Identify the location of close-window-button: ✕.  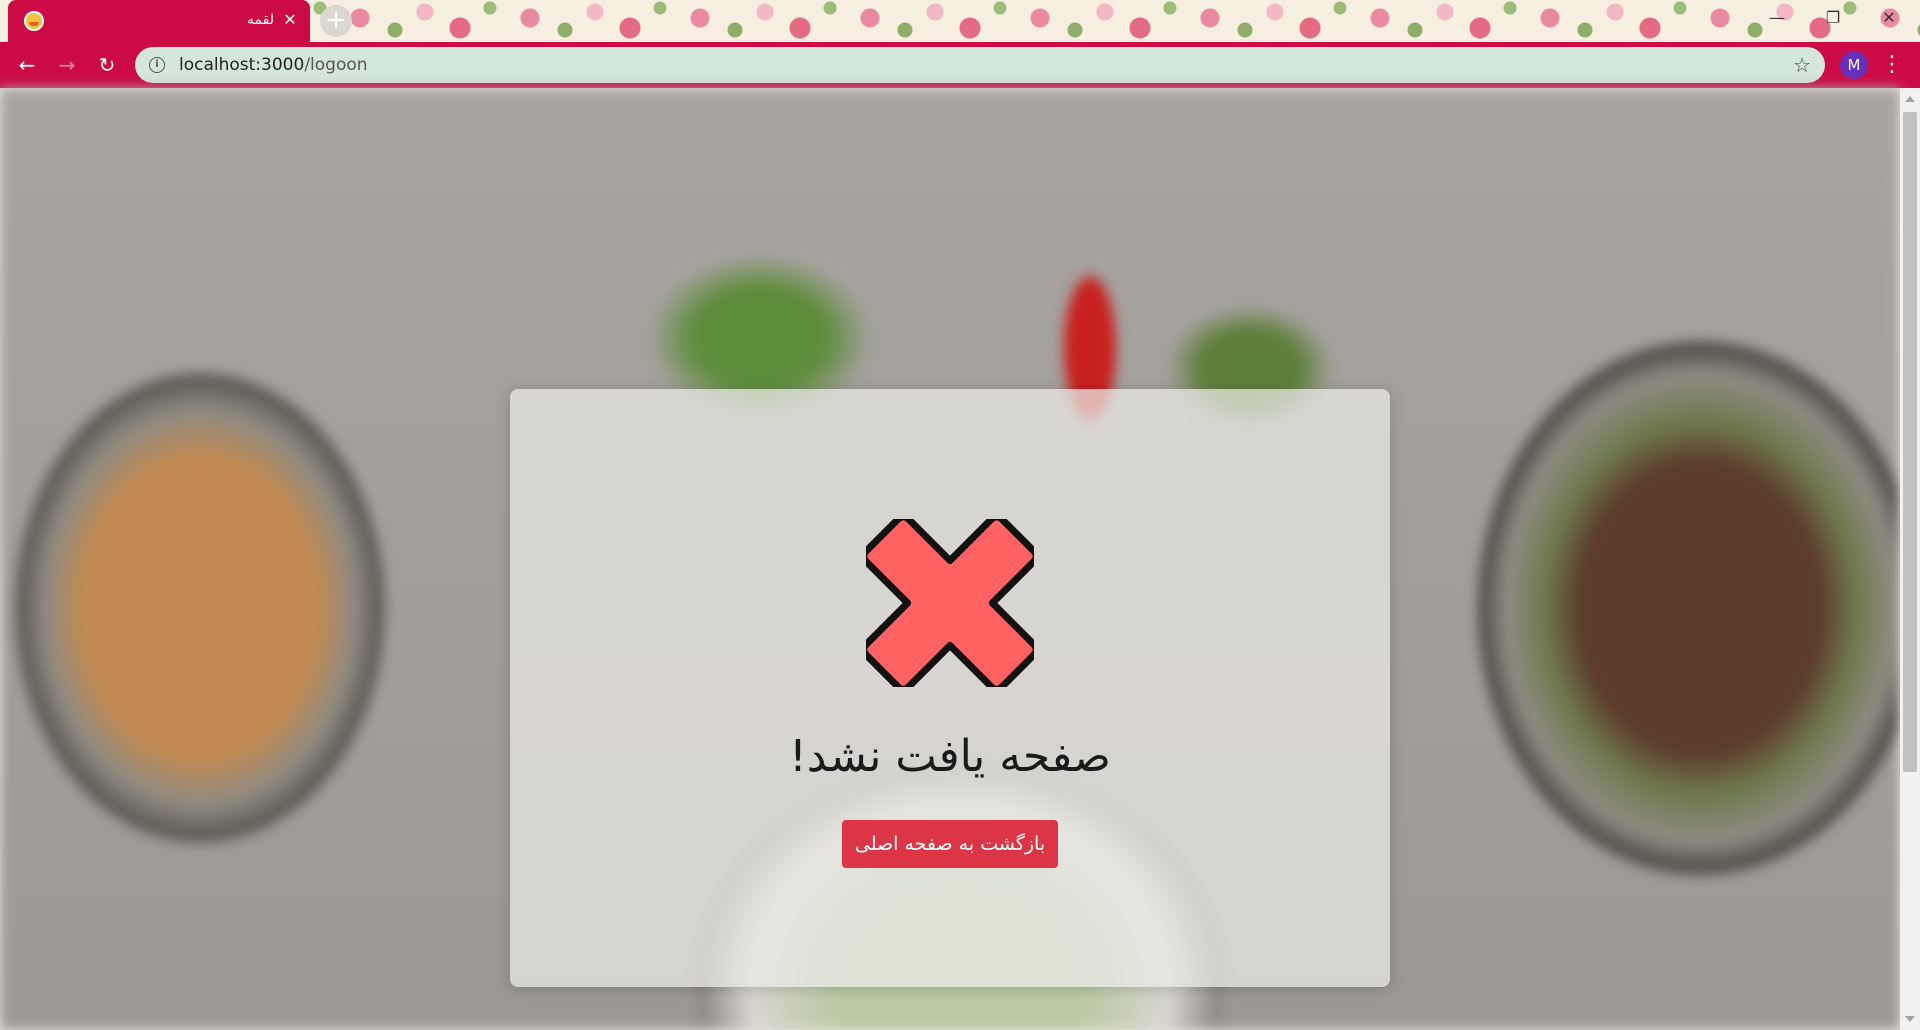
(1889, 18).